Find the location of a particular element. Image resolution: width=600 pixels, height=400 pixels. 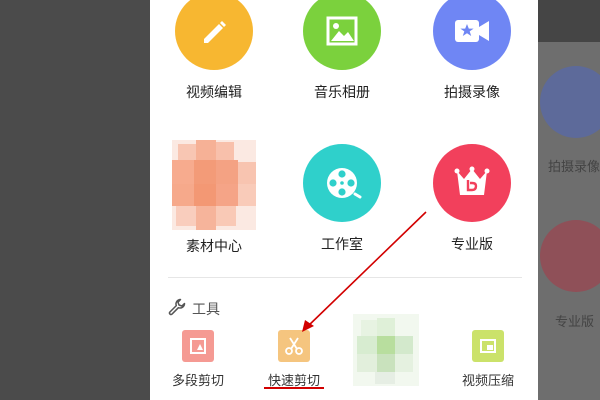

tool-blurred is located at coordinates (386, 350).